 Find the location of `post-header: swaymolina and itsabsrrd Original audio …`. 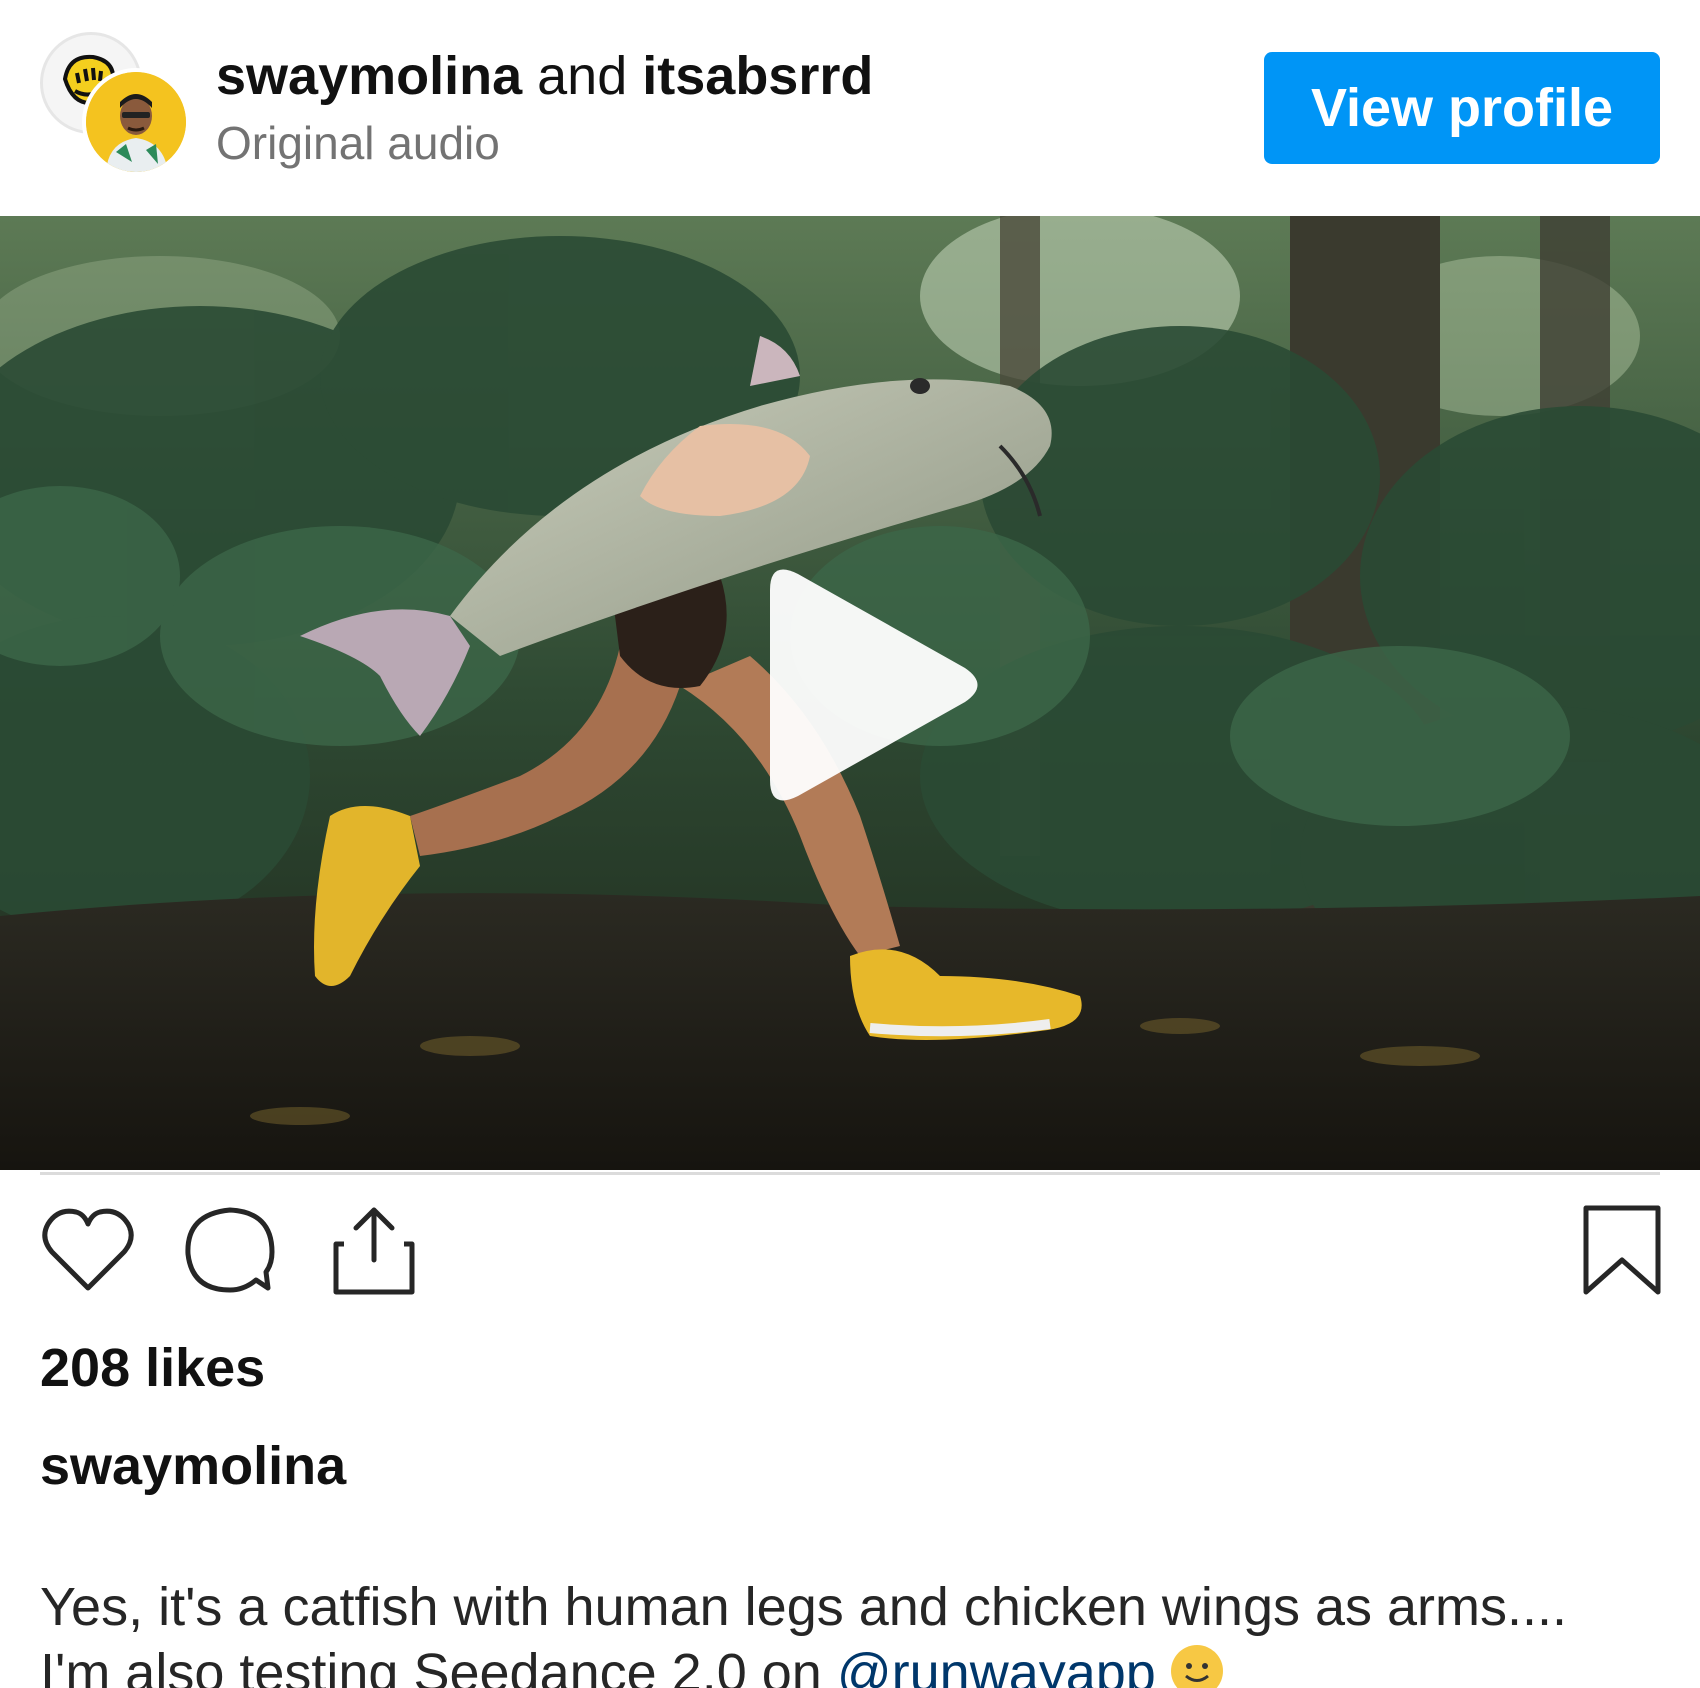

post-header: swaymolina and itsabsrrd Original audio … is located at coordinates (850, 108).